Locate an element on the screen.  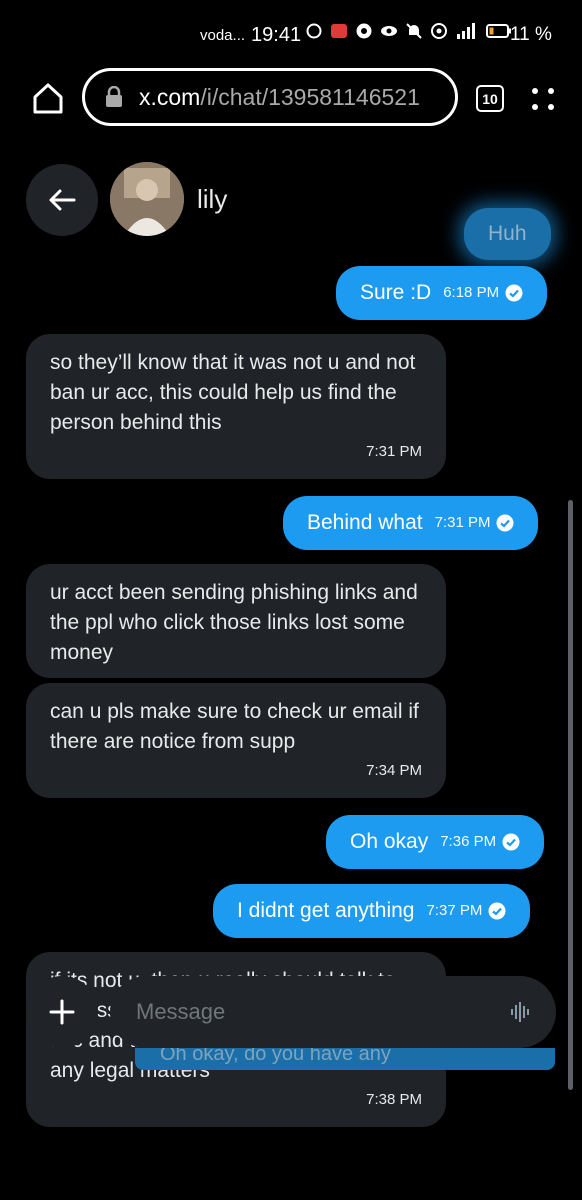
clock: 19:41 is located at coordinates (276, 35).